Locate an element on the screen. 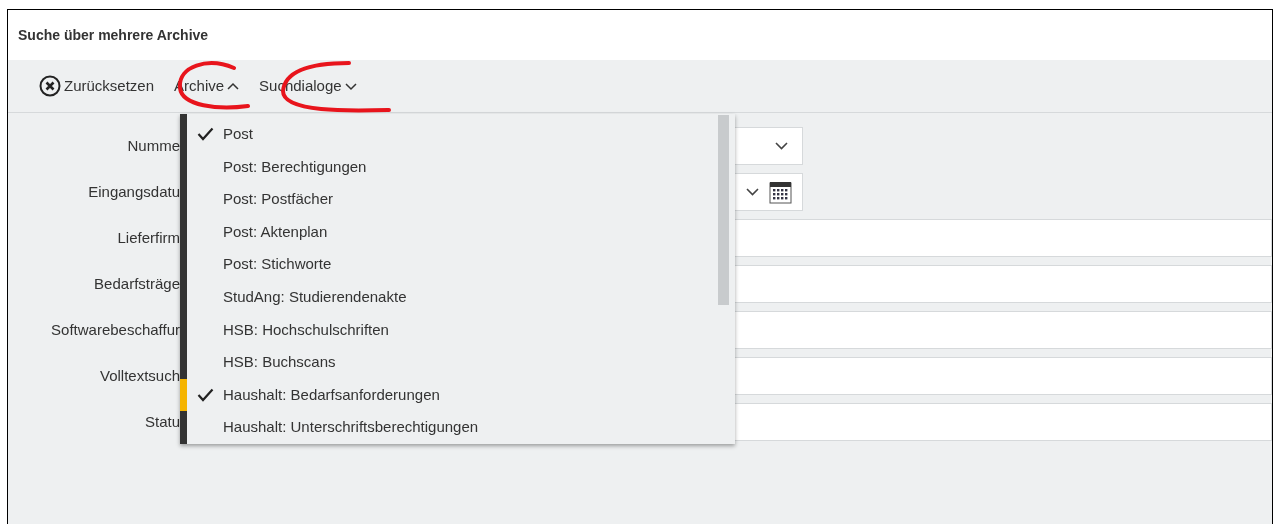 The image size is (1278, 524). field-label: Eingangsdatu is located at coordinates (133, 191).